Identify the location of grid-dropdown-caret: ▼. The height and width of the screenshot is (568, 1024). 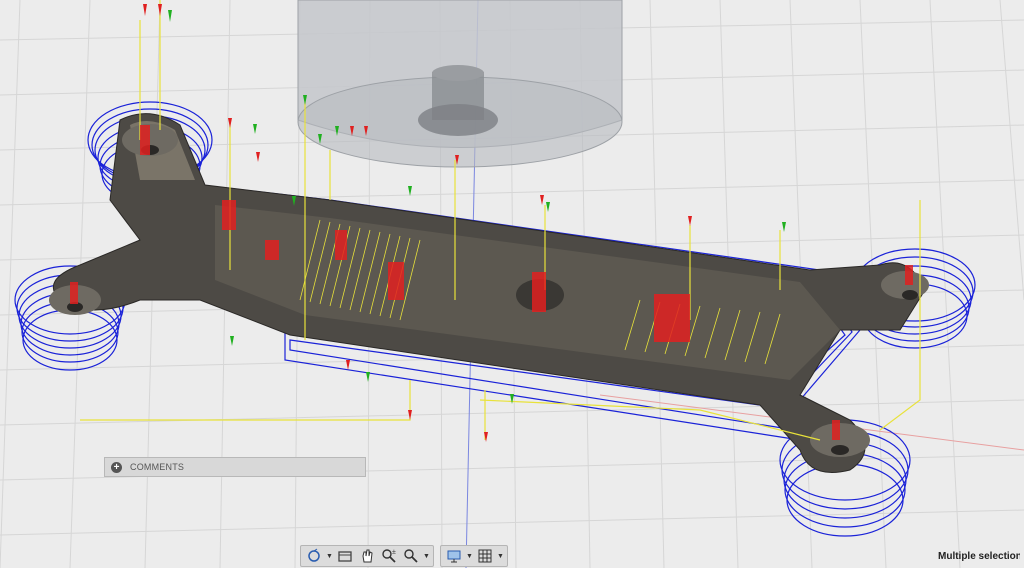
(500, 556).